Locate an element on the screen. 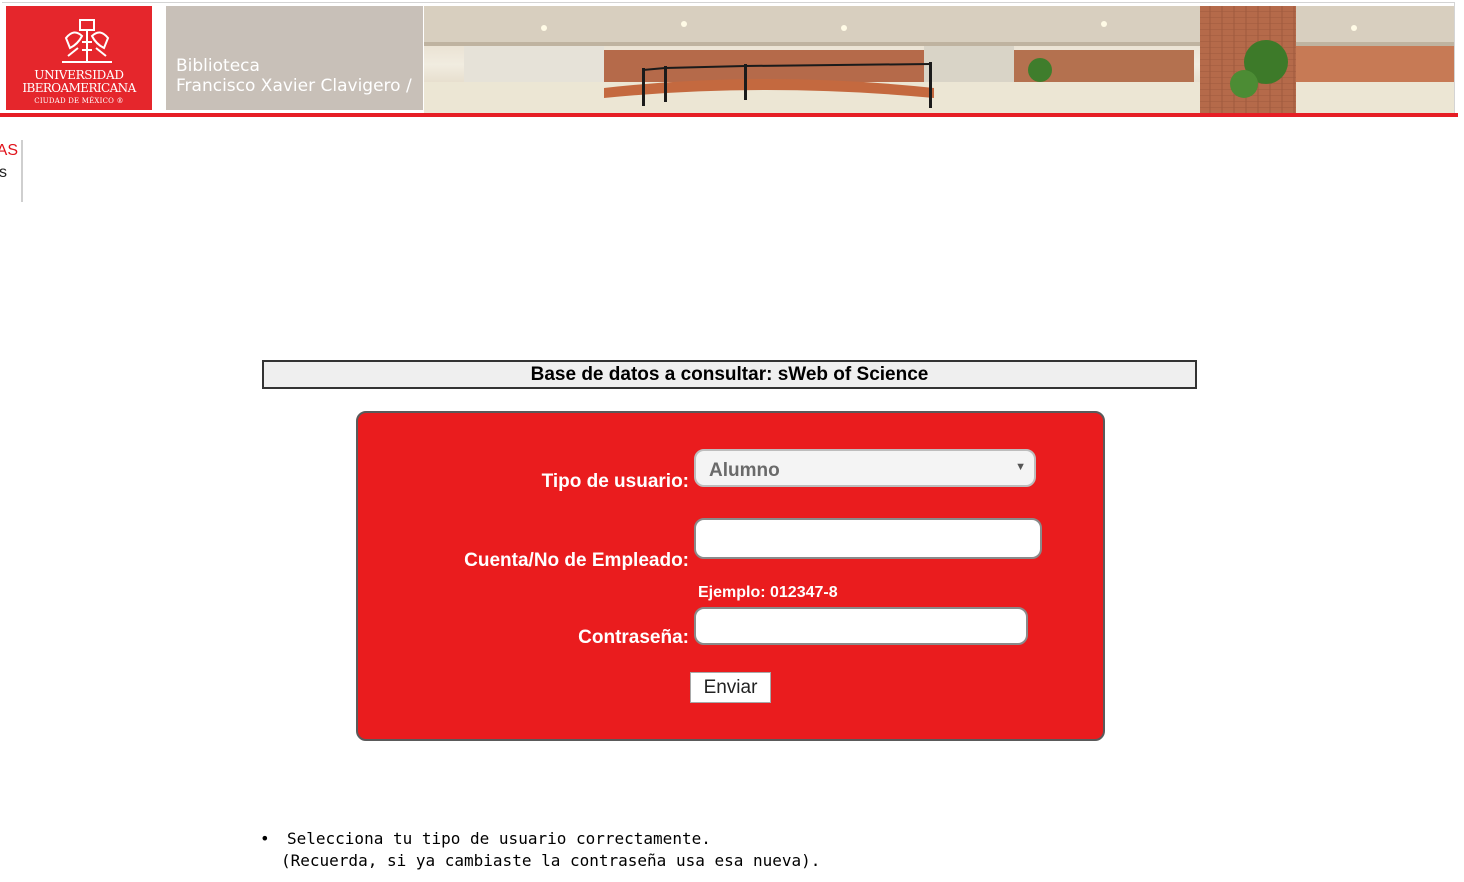 The height and width of the screenshot is (882, 1464). account-number-hint: Ejemplo: 012347-8 is located at coordinates (768, 592).